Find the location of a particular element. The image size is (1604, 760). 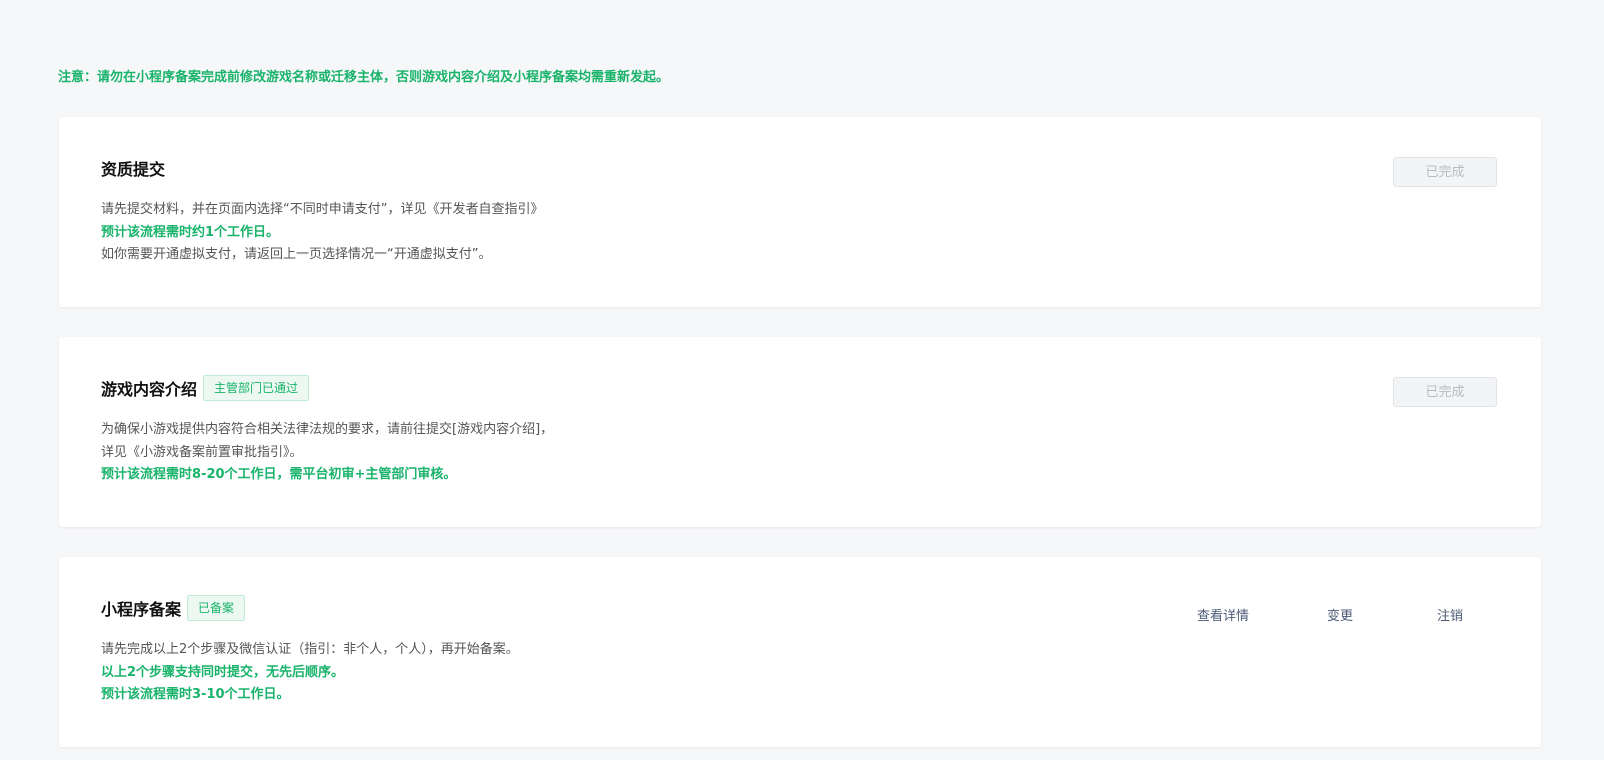

card-title: 资质提交 is located at coordinates (133, 169).